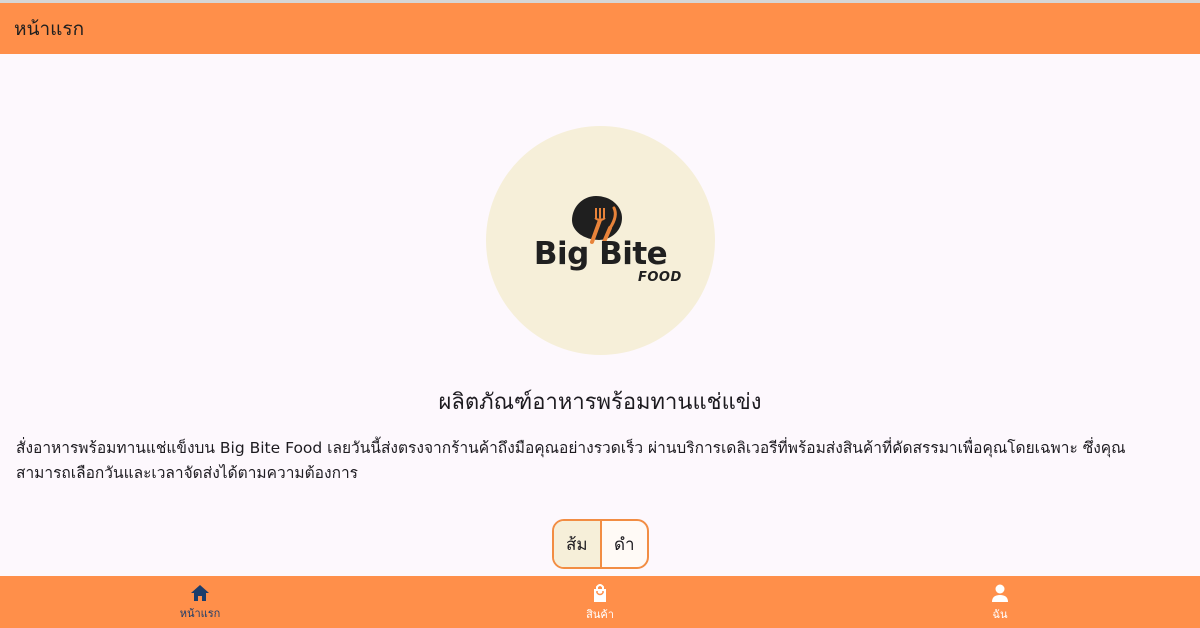 The width and height of the screenshot is (1200, 628). I want to click on brand-logo: Big Bite FOOD, so click(600, 240).